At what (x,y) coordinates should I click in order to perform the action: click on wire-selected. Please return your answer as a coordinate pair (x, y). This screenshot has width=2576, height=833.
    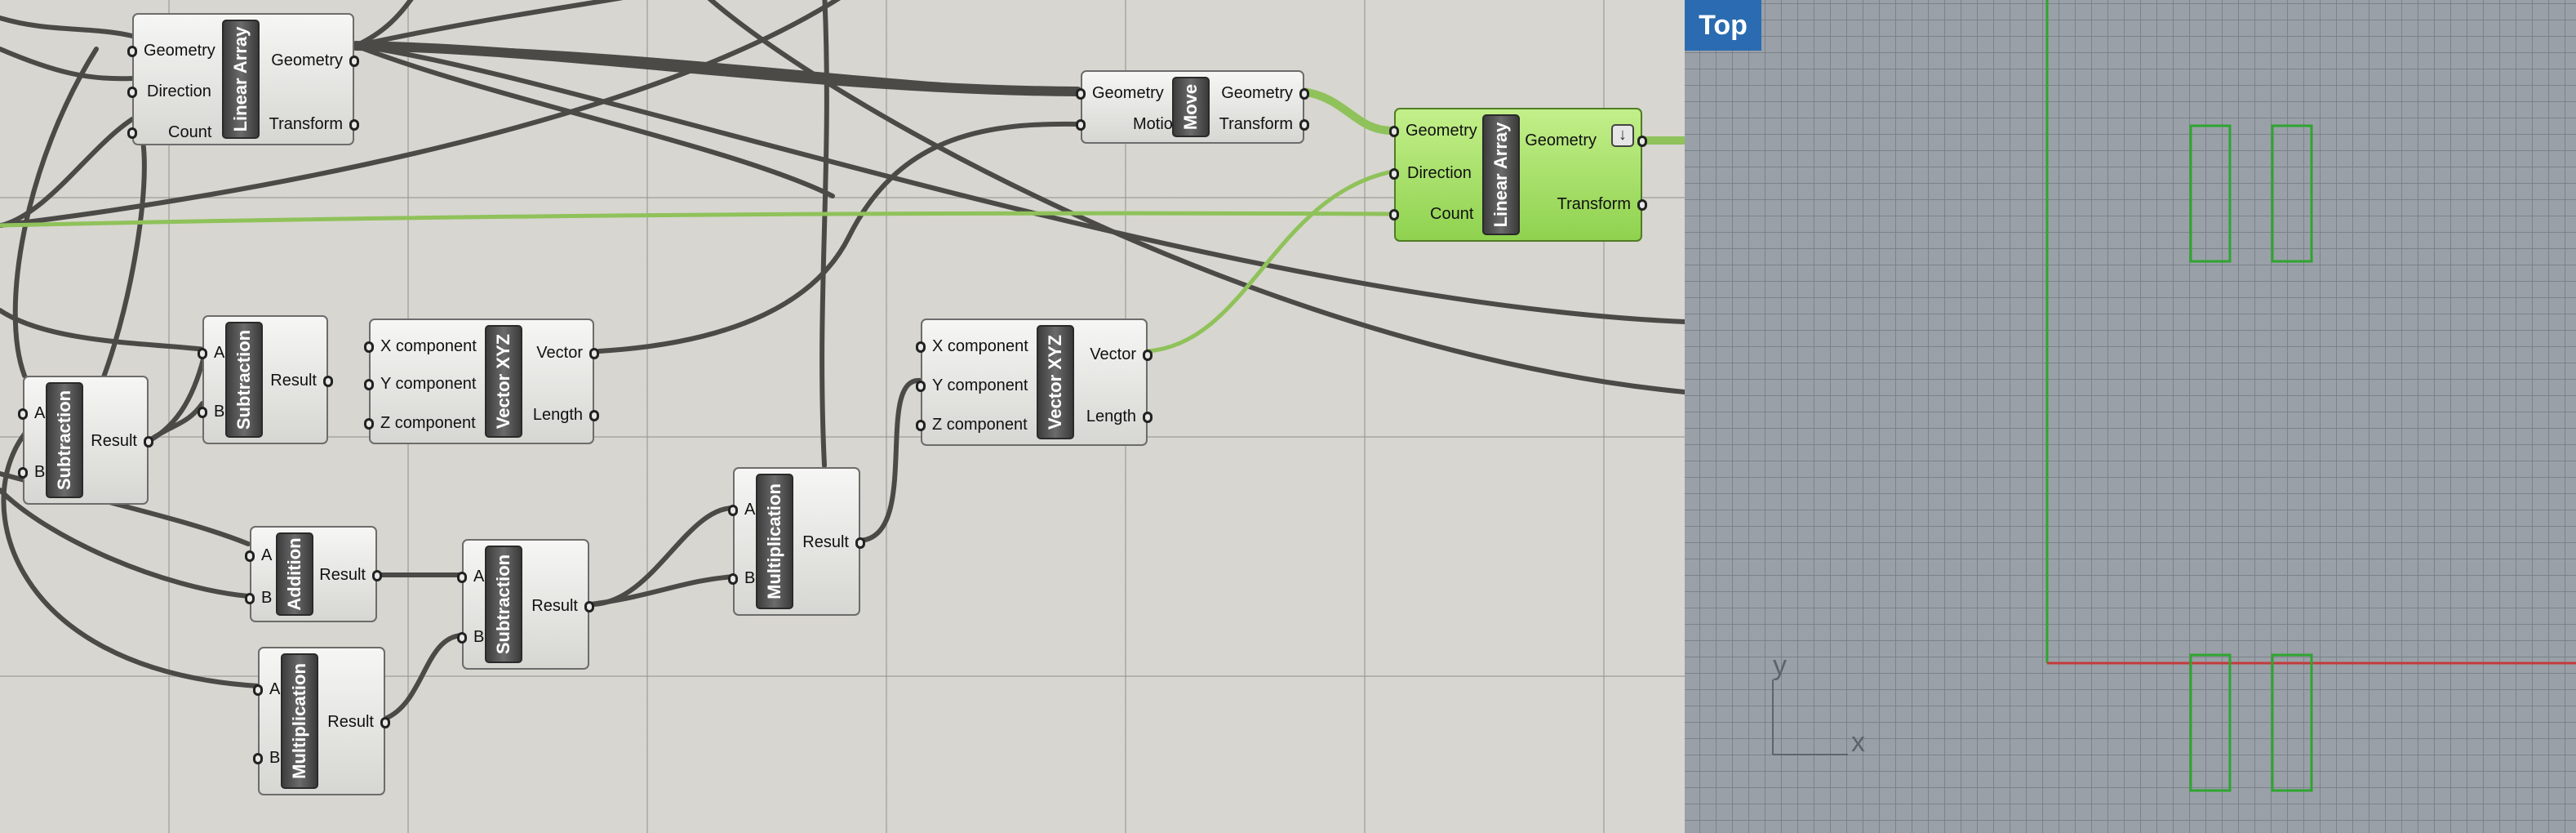
    Looking at the image, I should click on (1348, 111).